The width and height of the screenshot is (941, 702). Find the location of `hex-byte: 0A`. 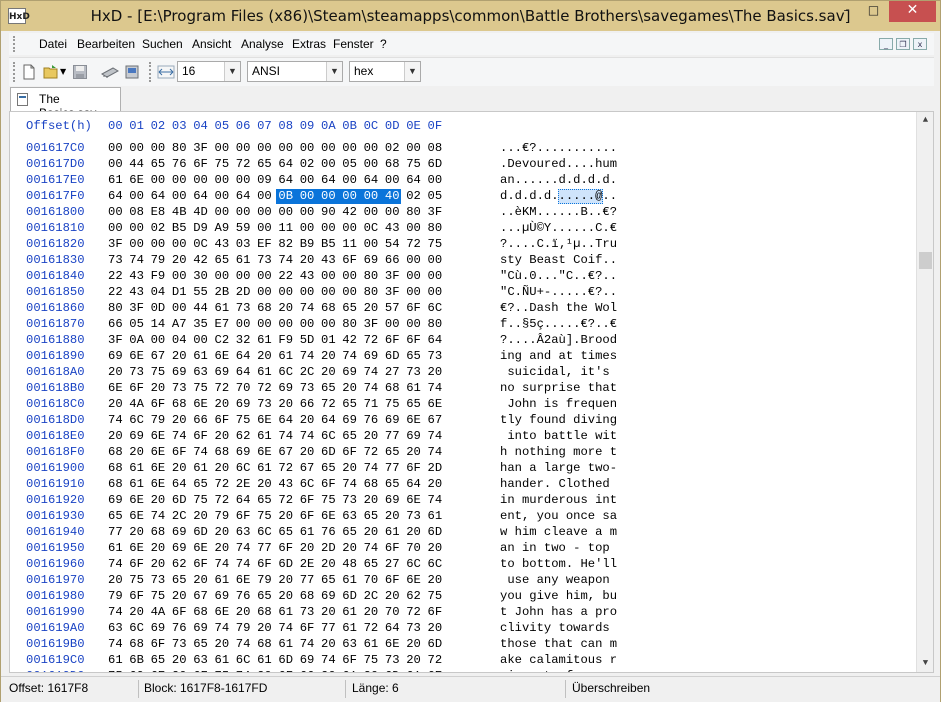

hex-byte: 0A is located at coordinates (136, 340).